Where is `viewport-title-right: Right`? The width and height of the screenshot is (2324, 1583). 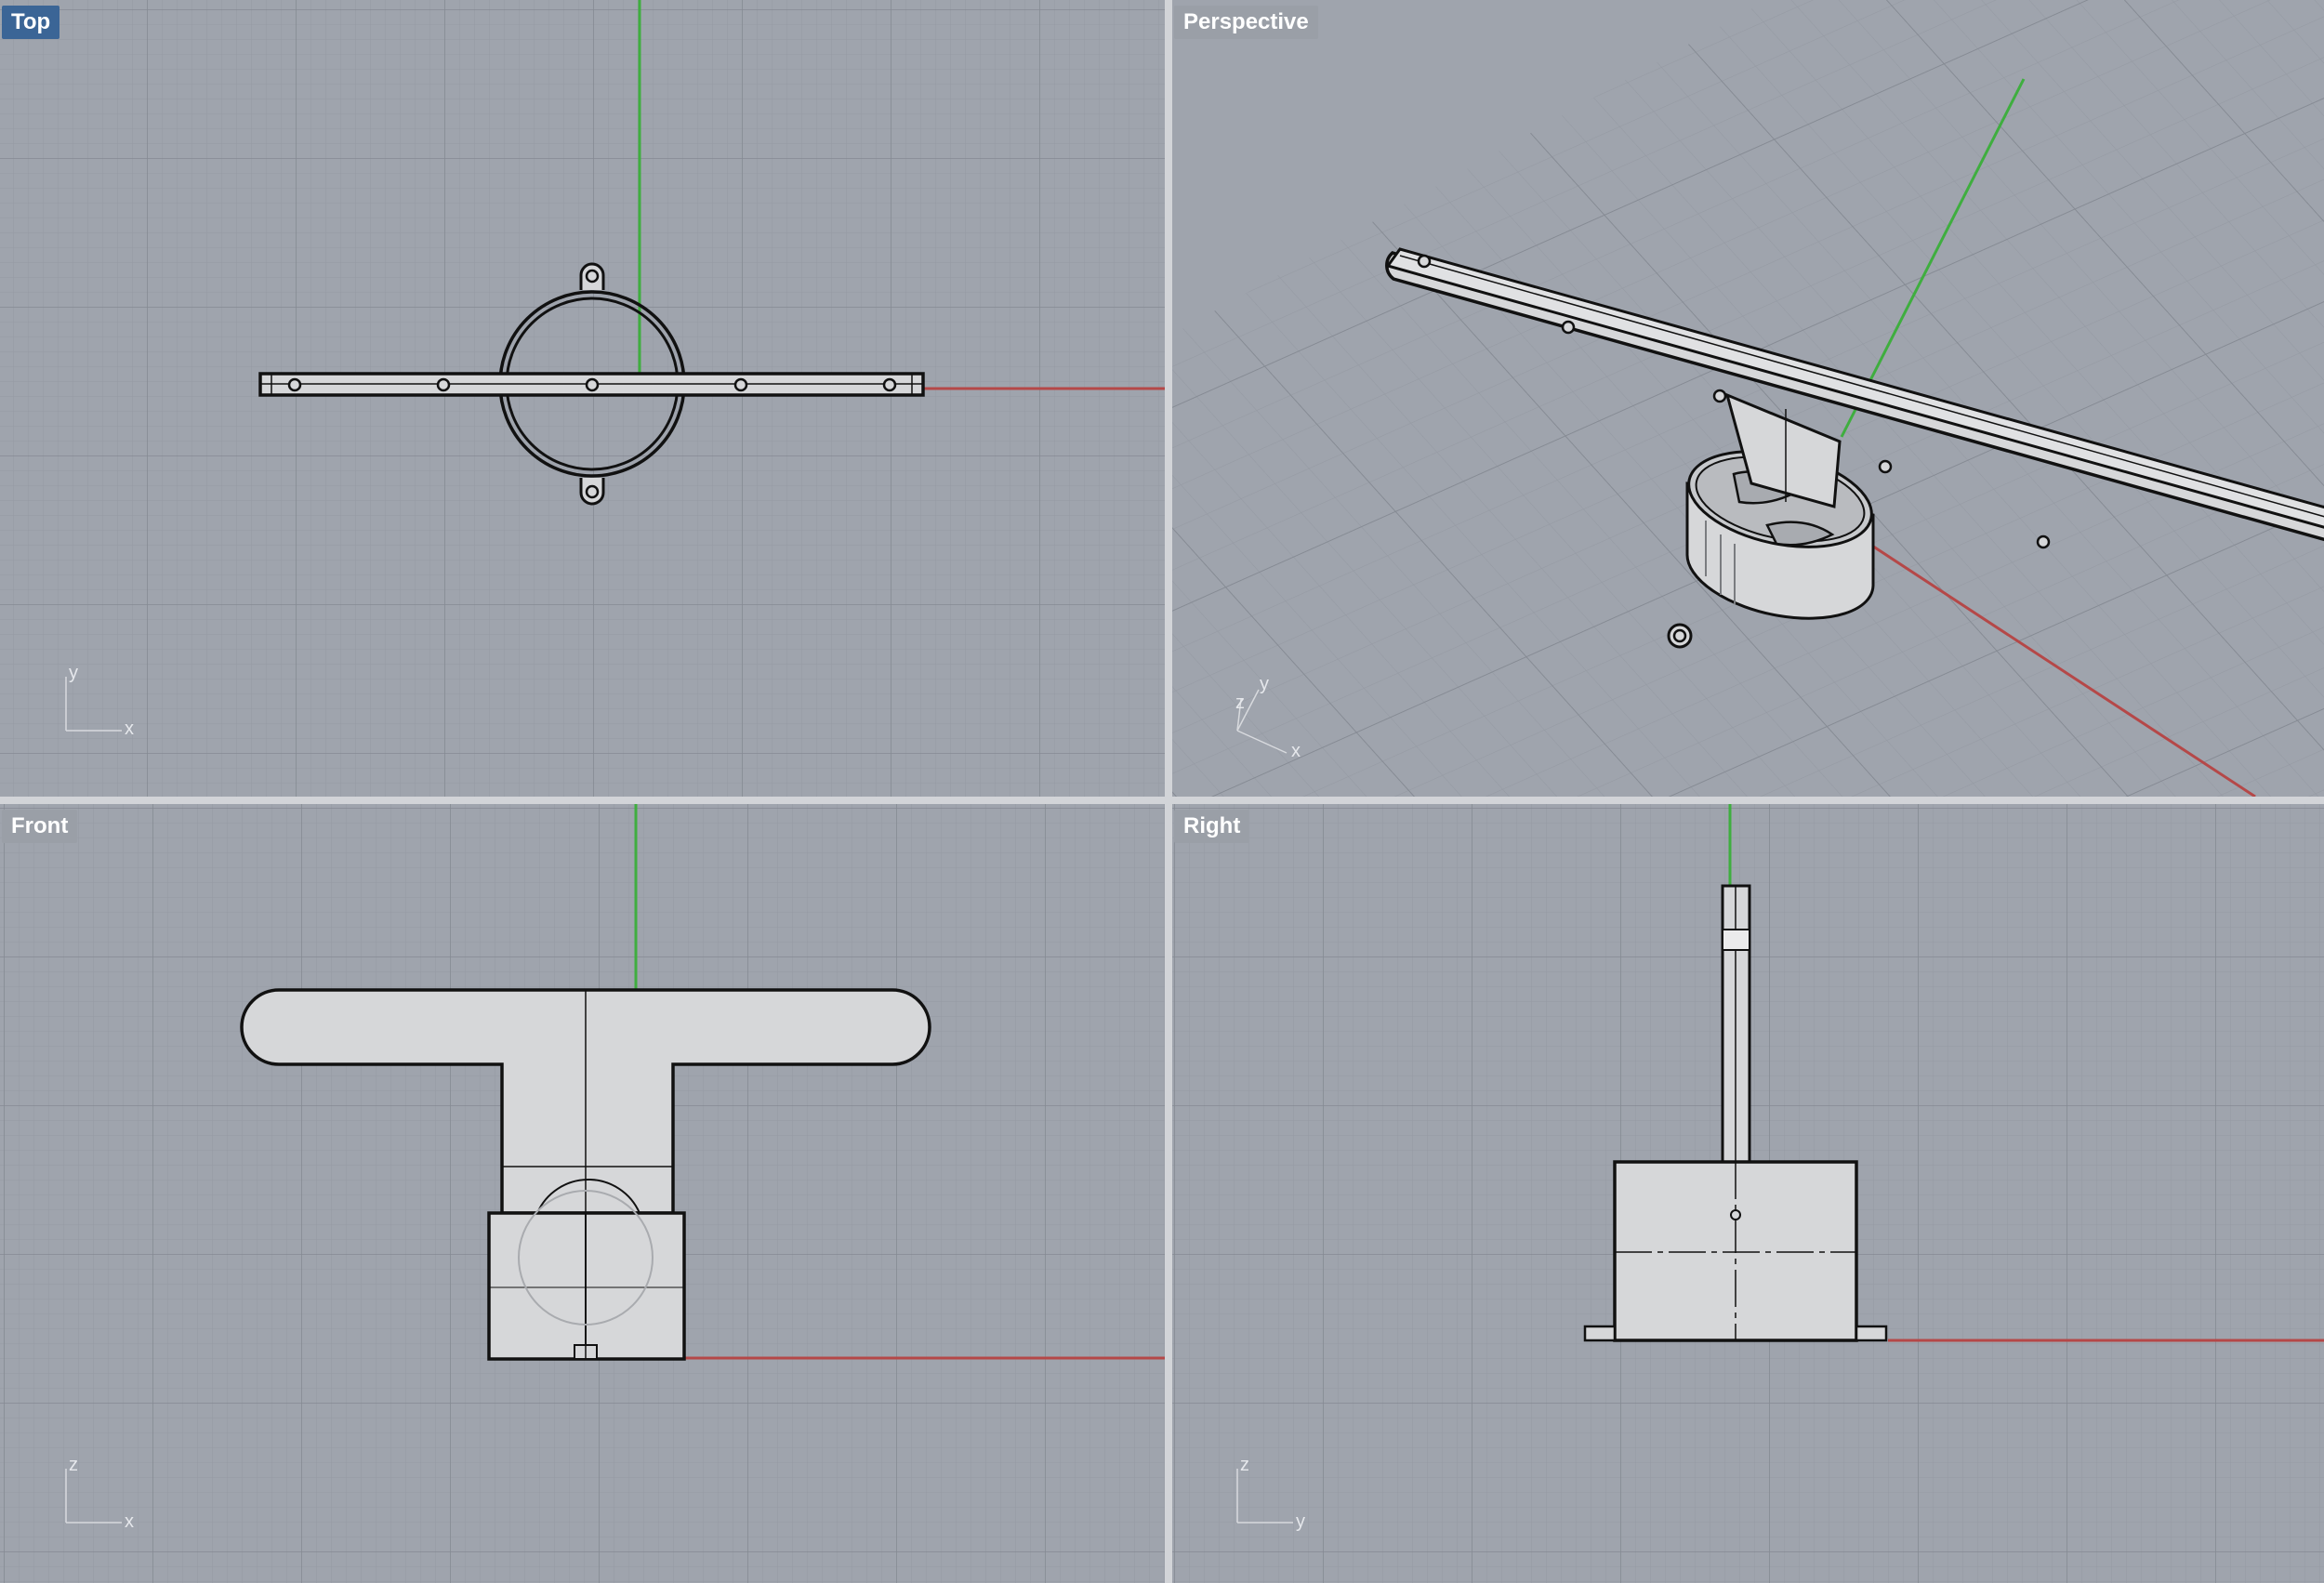 viewport-title-right: Right is located at coordinates (1212, 826).